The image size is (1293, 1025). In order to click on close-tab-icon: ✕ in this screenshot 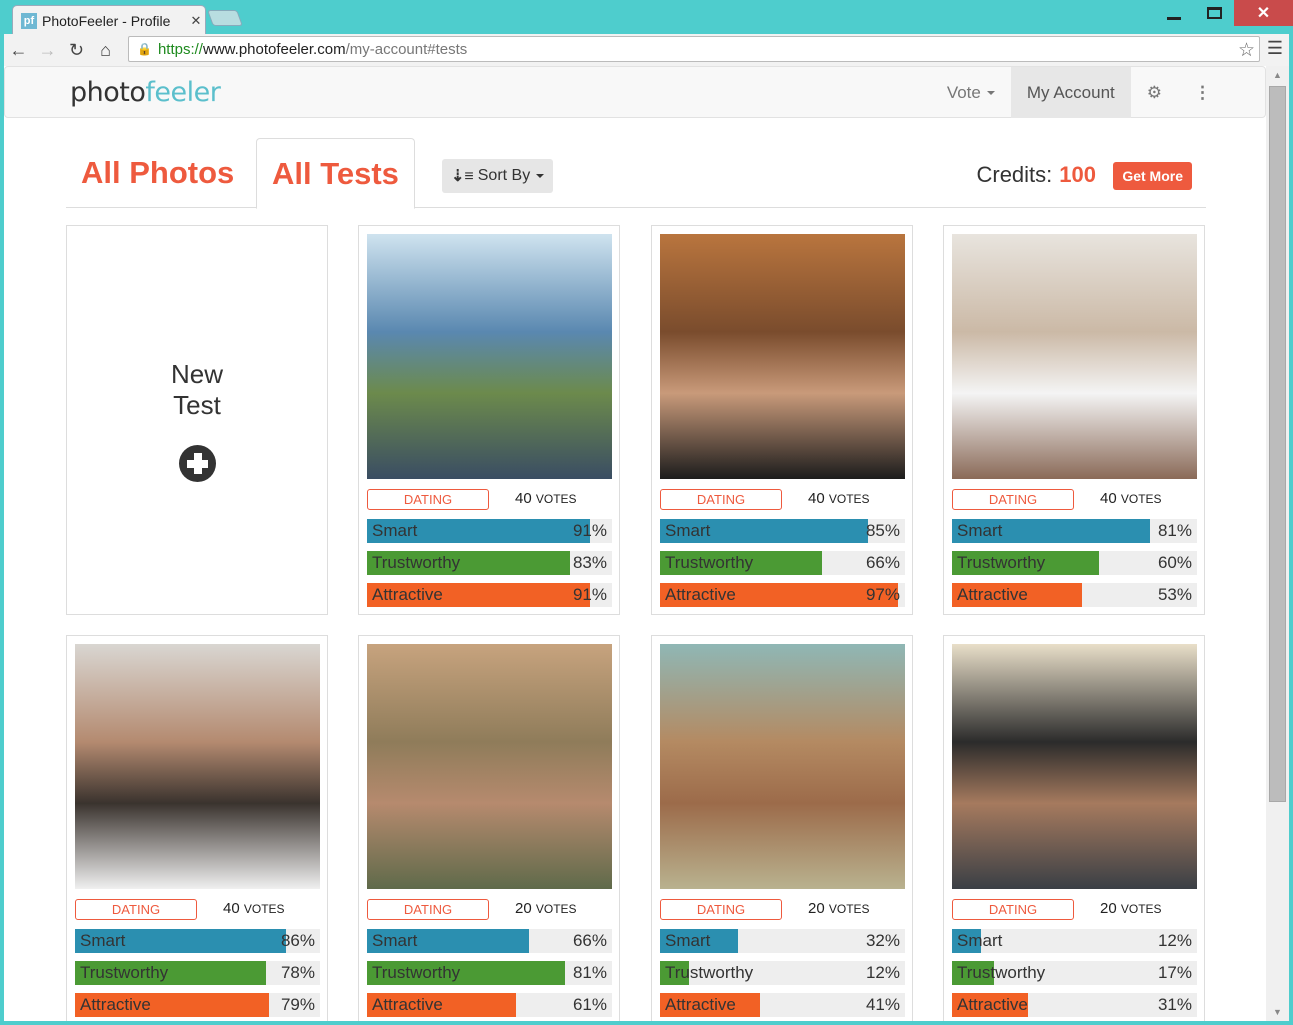, I will do `click(196, 21)`.